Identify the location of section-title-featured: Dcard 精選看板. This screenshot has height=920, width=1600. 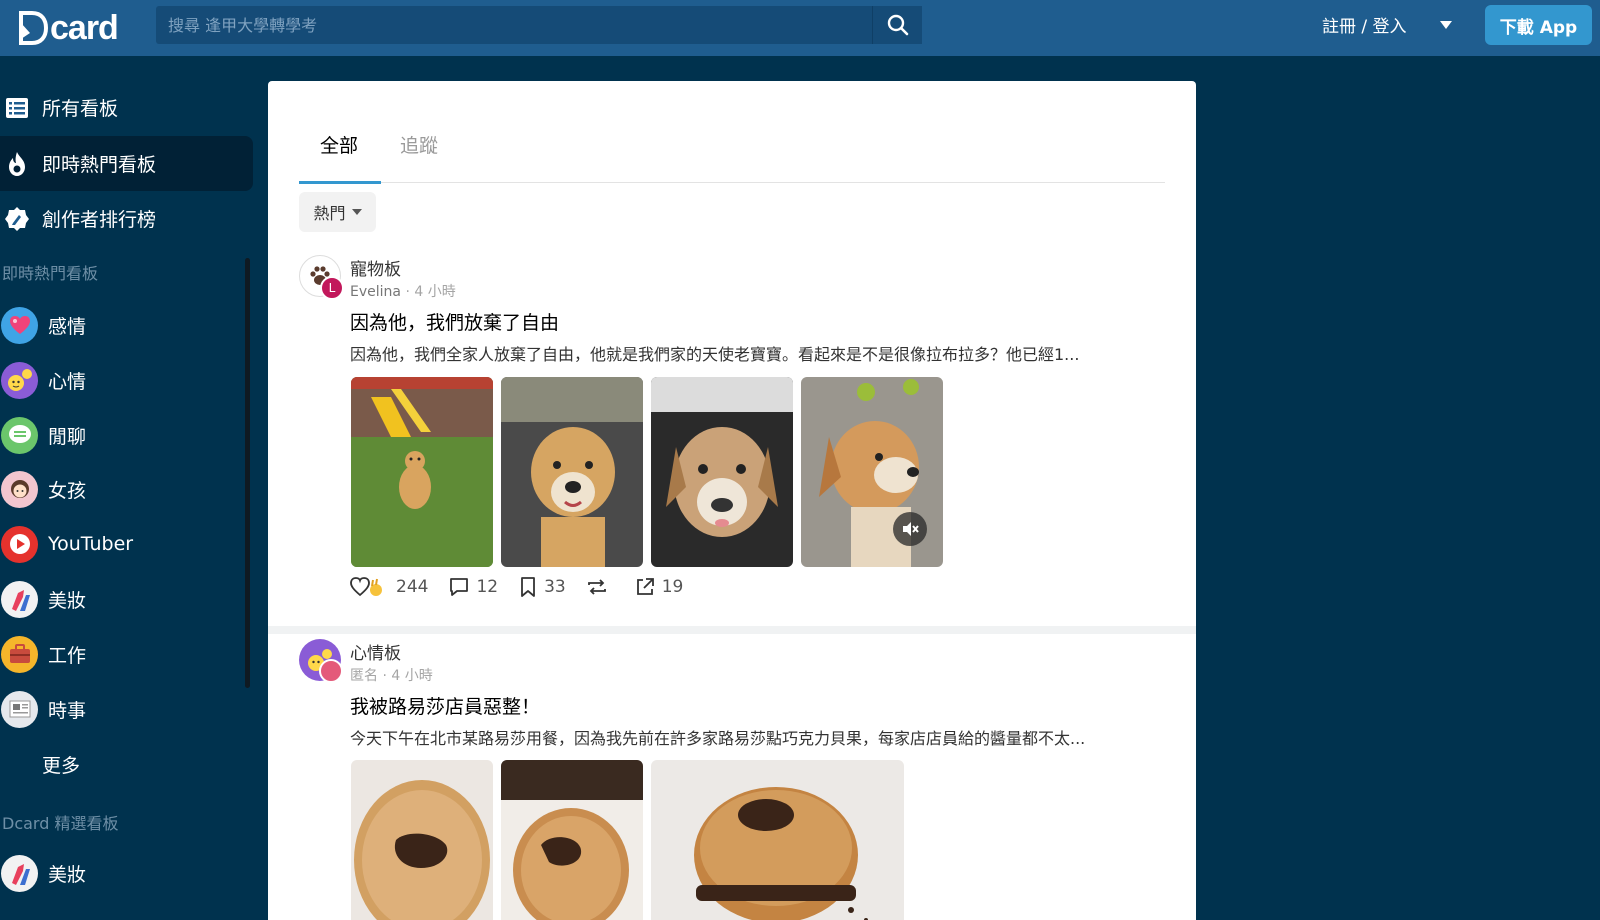
(60, 823).